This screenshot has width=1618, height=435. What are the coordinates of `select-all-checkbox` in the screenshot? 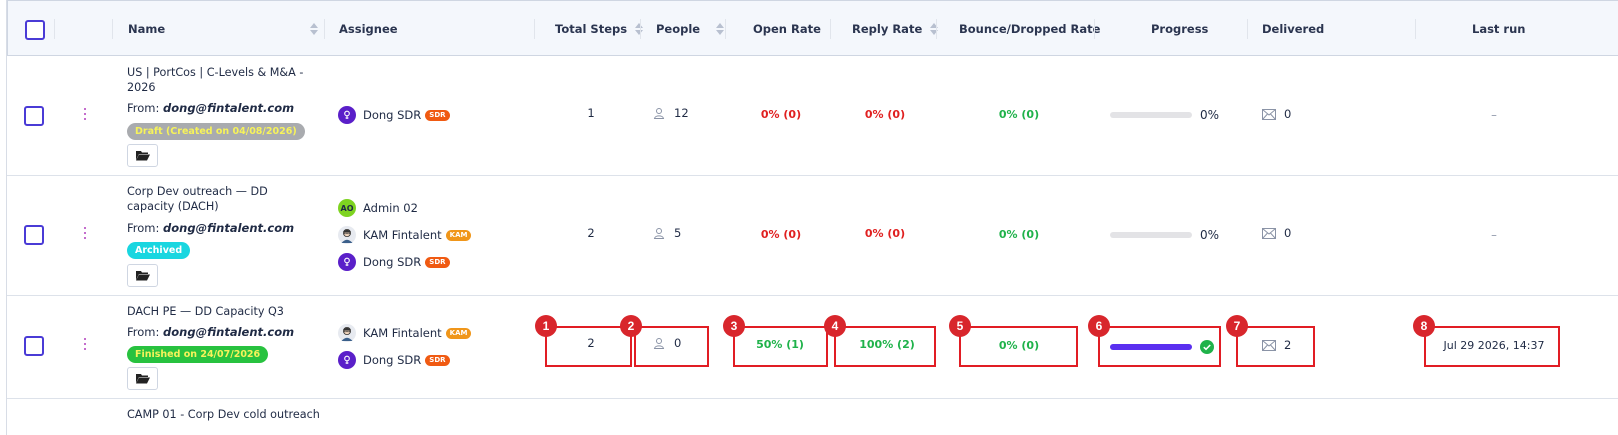 It's located at (35, 30).